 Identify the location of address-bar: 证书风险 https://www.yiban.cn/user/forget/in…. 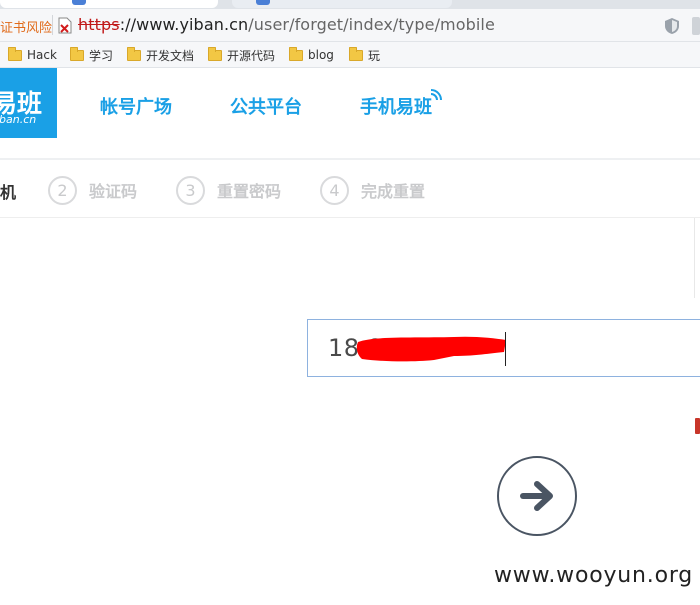
(350, 25).